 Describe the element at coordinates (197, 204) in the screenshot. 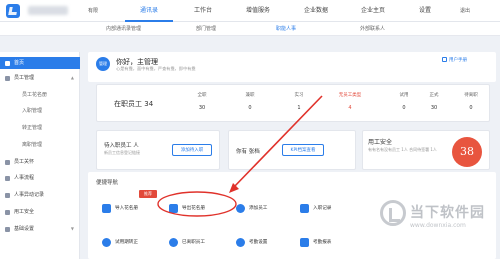

I see `highlight-ellipse` at that location.